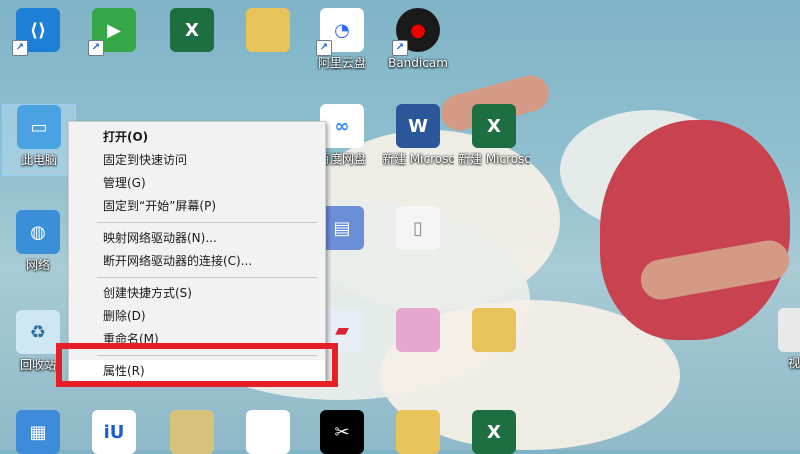  I want to click on desktop-icon-bandicam: ● ↗ Bandicam, so click(418, 39).